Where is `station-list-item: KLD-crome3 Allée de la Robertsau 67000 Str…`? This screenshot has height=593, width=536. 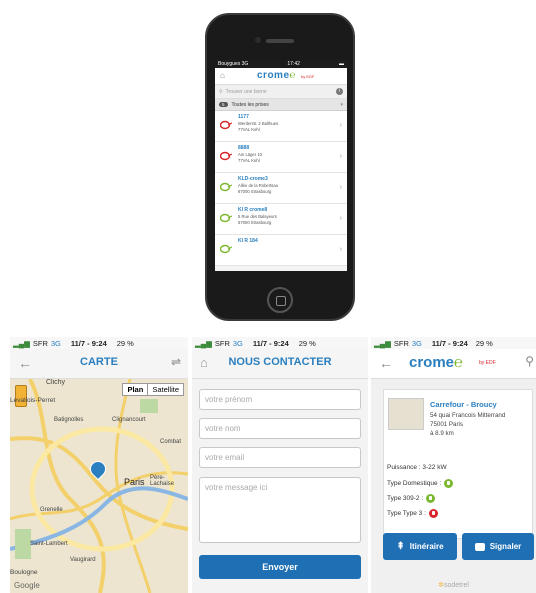 station-list-item: KLD-crome3 Allée de la Robertsau 67000 Str… is located at coordinates (281, 188).